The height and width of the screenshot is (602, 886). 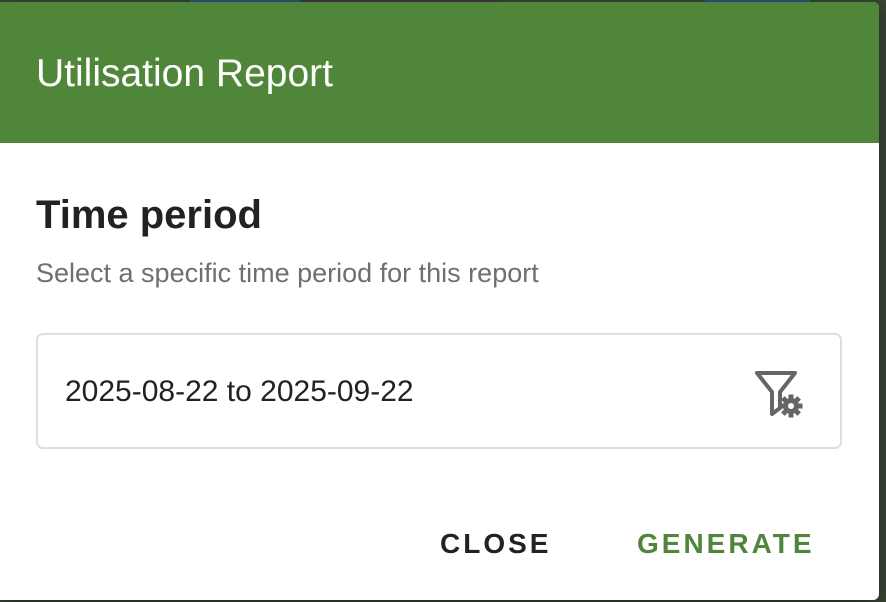 I want to click on filter-settings-icon, so click(x=780, y=394).